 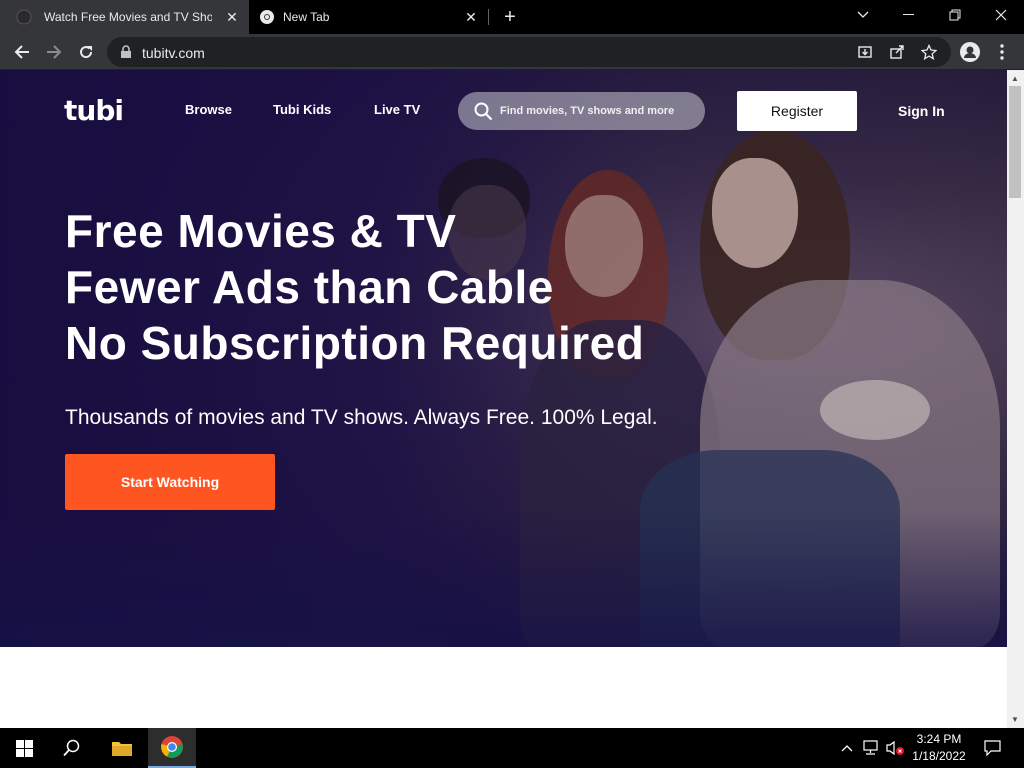 What do you see at coordinates (955, 15) in the screenshot?
I see `restore-icon` at bounding box center [955, 15].